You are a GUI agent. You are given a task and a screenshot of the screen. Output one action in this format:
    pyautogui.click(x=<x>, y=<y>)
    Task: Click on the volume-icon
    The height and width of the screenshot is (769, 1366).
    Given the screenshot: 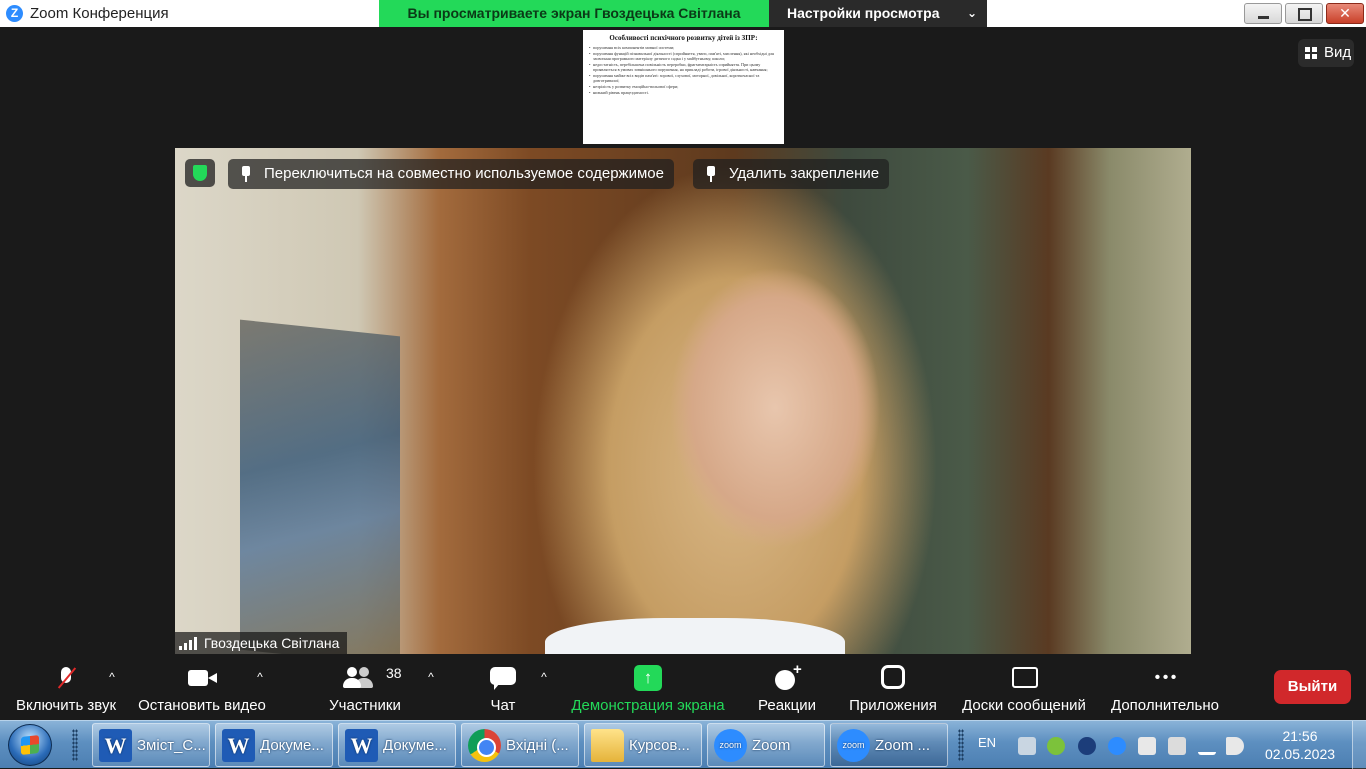 What is the action you would take?
    pyautogui.click(x=1235, y=746)
    